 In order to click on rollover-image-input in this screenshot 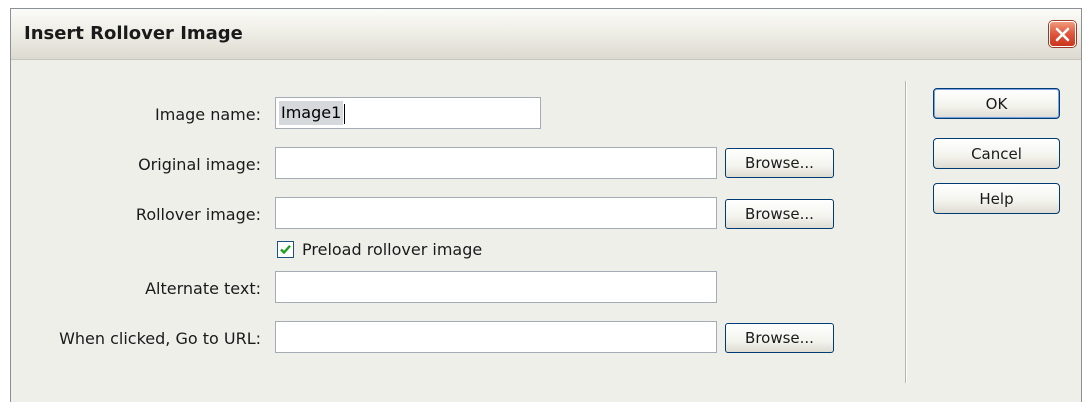, I will do `click(496, 213)`.